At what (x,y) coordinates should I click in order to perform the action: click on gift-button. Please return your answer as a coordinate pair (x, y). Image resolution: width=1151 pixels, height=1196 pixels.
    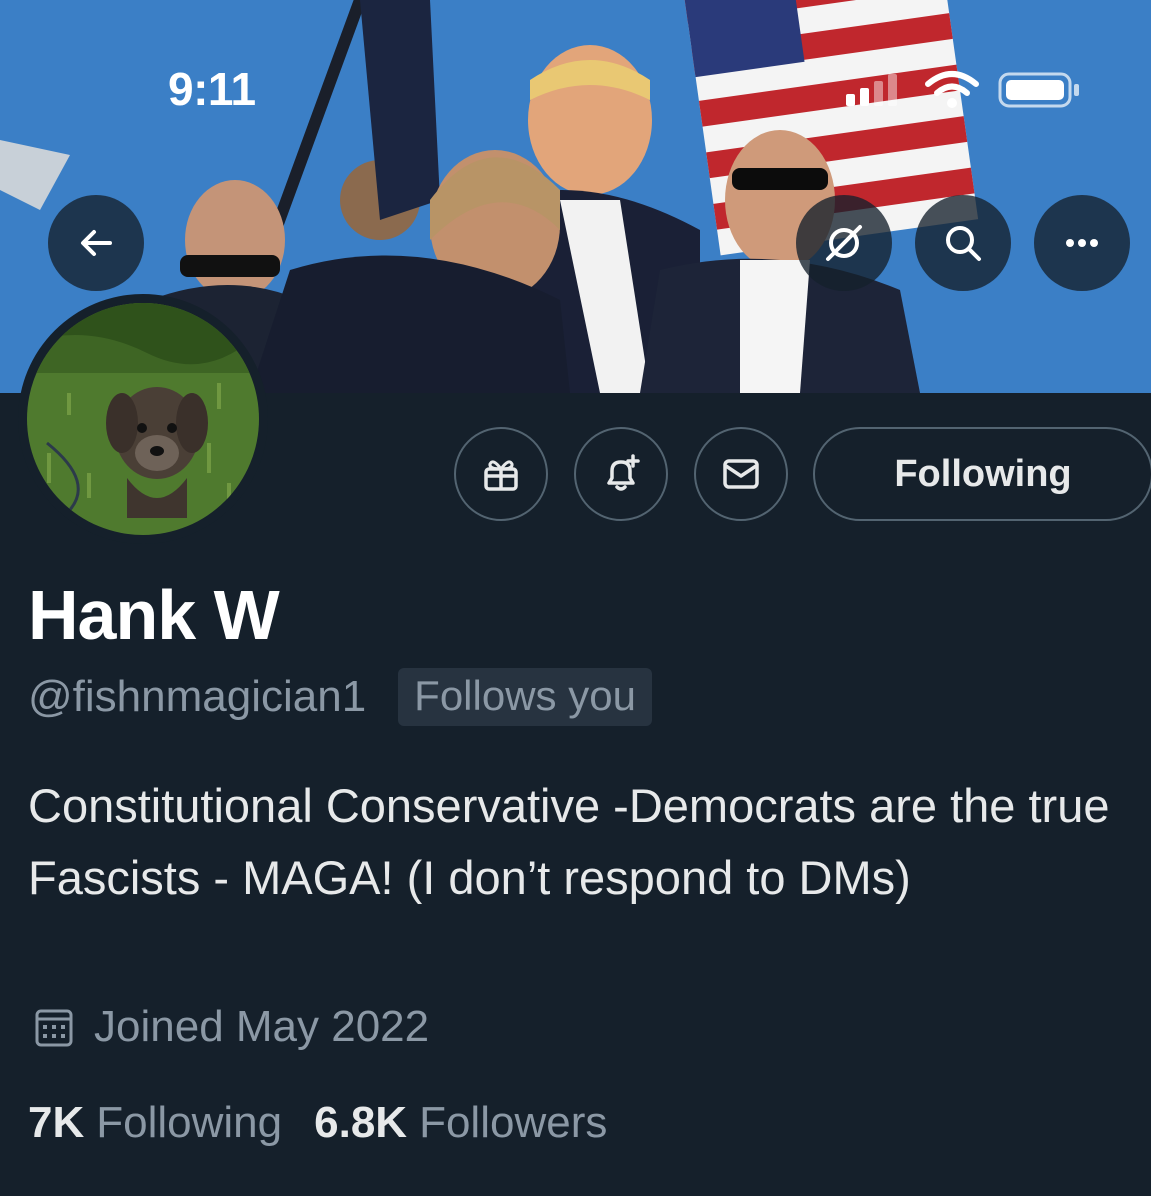
    Looking at the image, I should click on (501, 474).